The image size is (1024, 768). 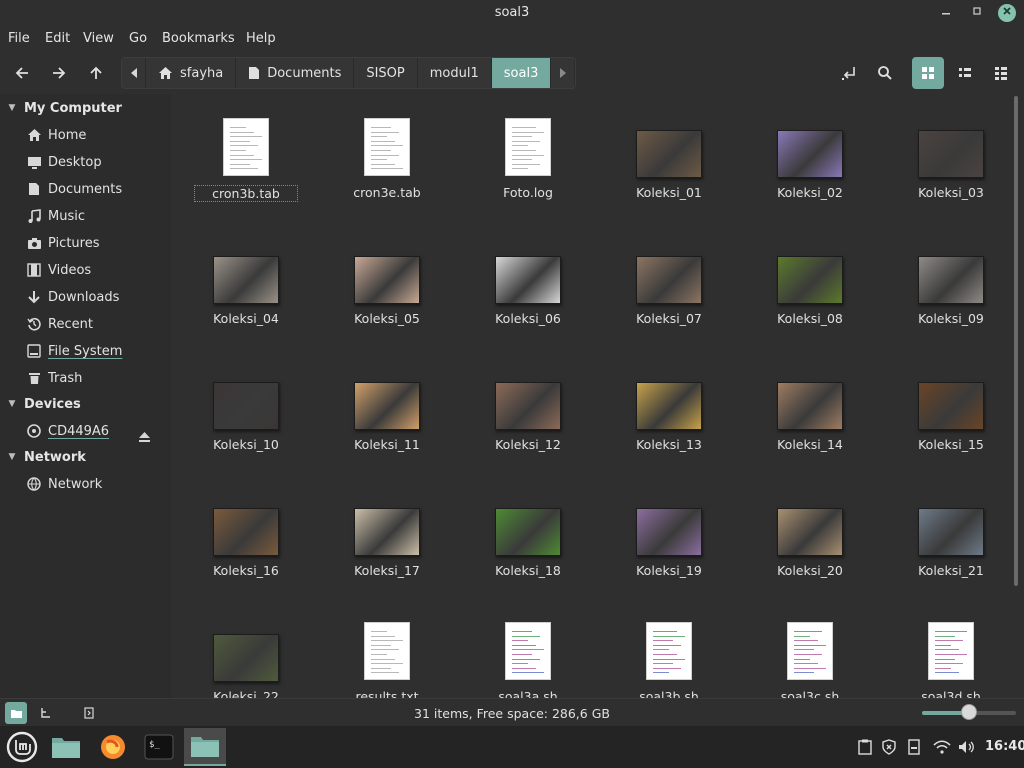 What do you see at coordinates (387, 534) in the screenshot?
I see `file-item: Koleksi_17` at bounding box center [387, 534].